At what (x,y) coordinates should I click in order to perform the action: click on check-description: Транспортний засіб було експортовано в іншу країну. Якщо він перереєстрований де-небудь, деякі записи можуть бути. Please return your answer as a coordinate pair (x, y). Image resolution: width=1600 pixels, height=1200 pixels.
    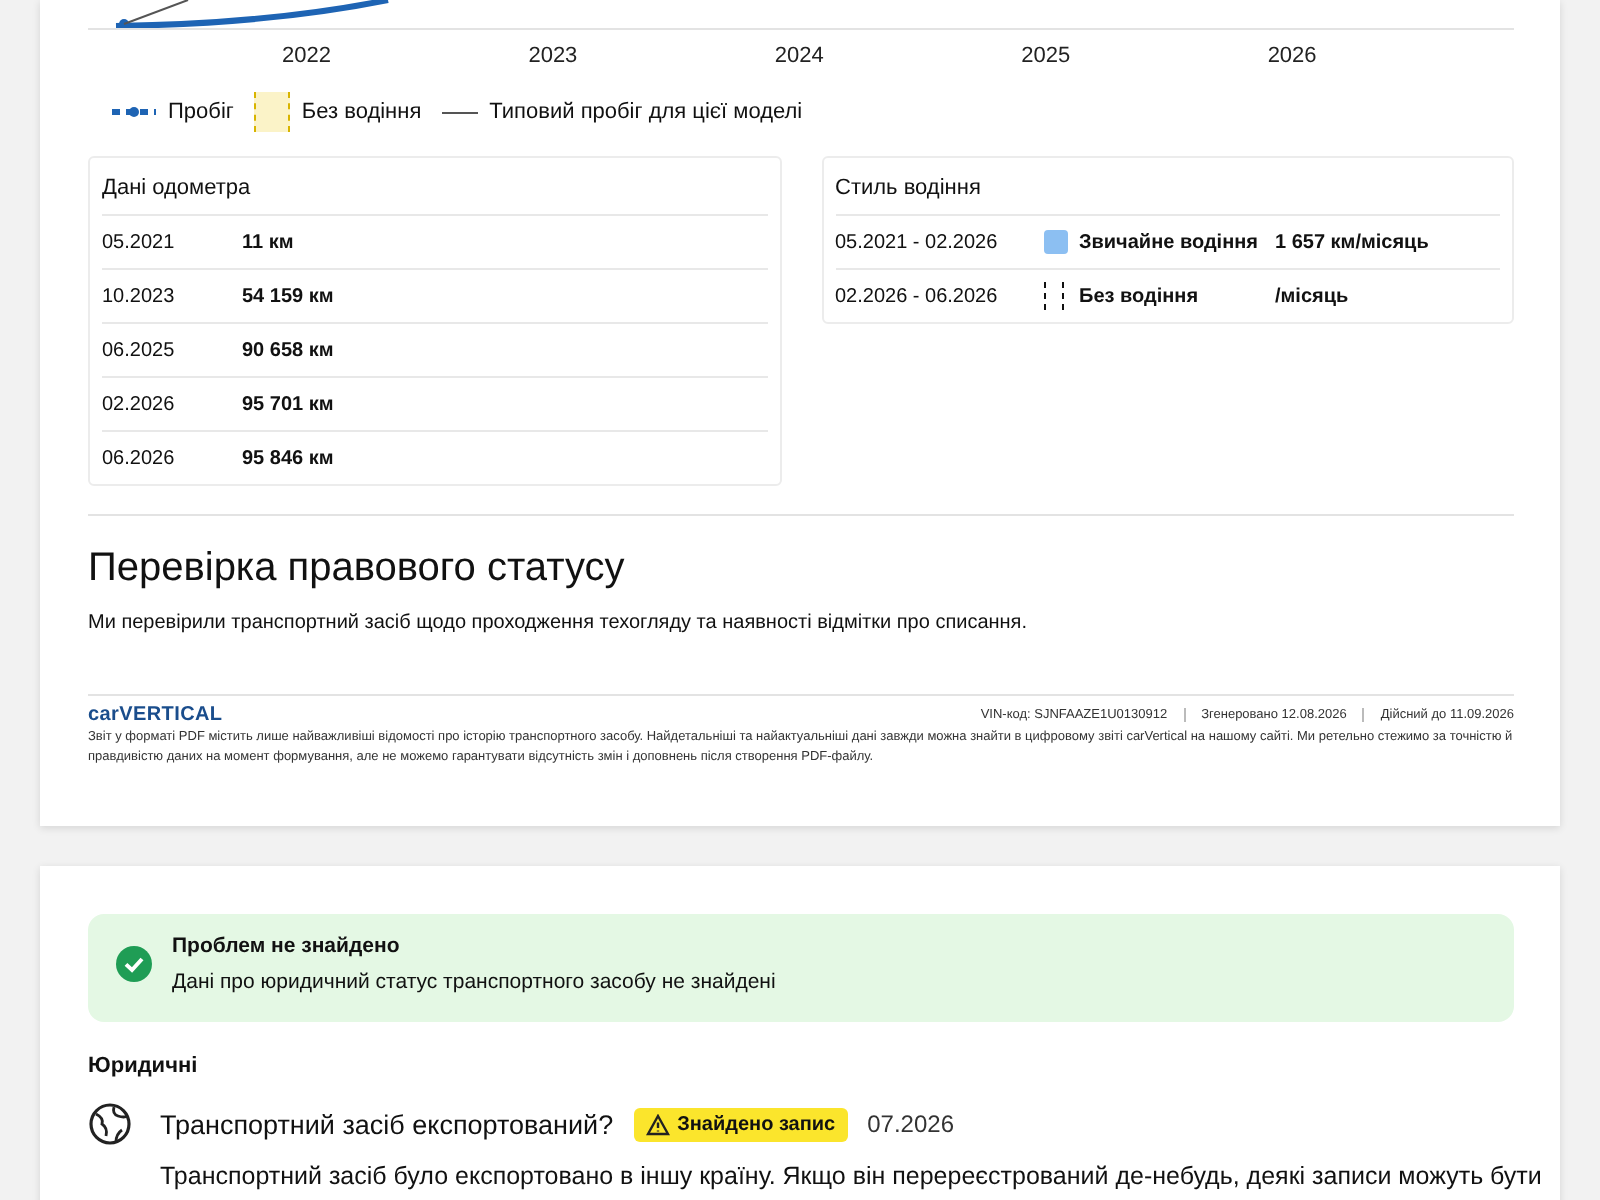
    Looking at the image, I should click on (851, 1176).